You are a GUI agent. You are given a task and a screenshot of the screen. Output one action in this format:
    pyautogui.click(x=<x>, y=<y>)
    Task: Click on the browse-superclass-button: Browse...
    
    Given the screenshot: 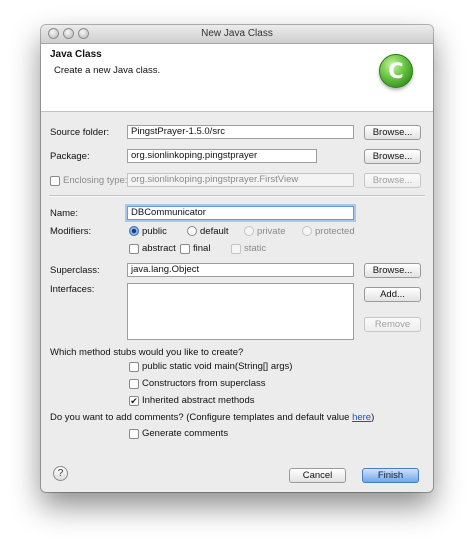 What is the action you would take?
    pyautogui.click(x=392, y=270)
    